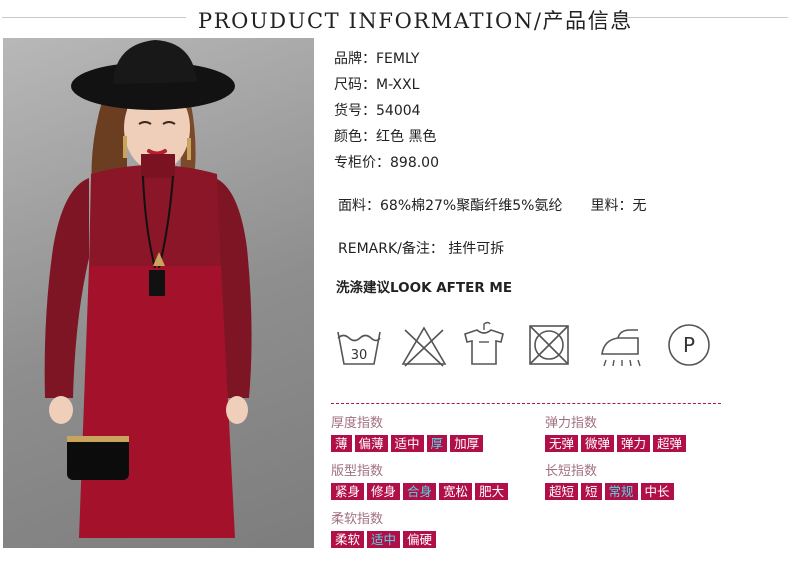 The image size is (790, 576). I want to click on softness-option: 柔软, so click(348, 539).